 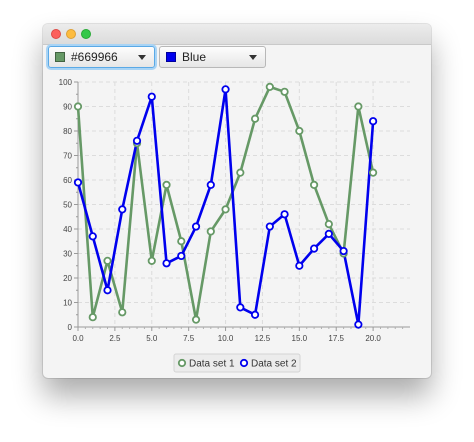 I want to click on y-tick-label: 80, so click(x=67, y=131).